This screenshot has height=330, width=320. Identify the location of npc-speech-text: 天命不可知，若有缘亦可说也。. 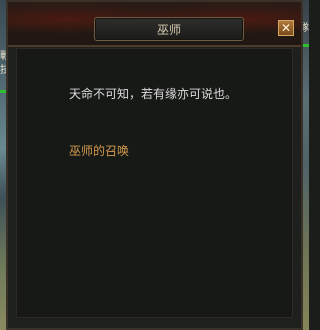
(153, 94).